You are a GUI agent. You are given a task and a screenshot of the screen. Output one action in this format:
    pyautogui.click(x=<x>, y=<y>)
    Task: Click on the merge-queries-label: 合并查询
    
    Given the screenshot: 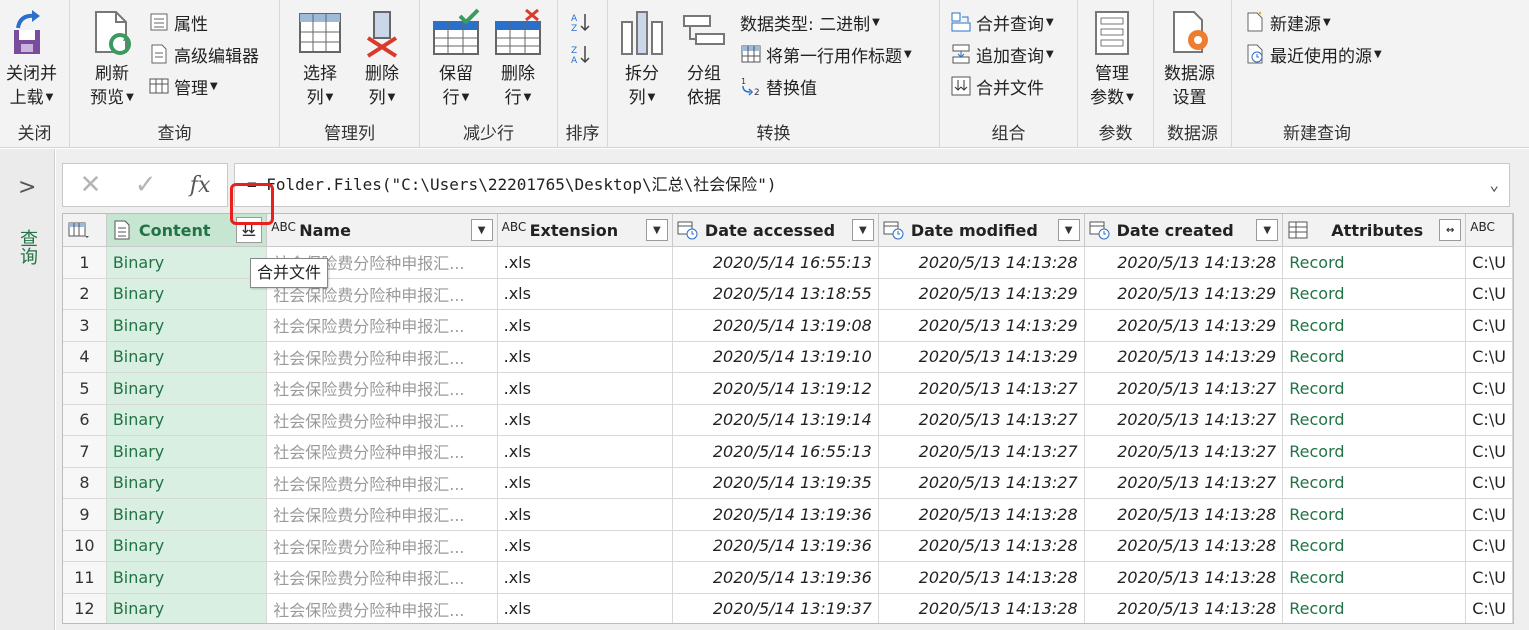 What is the action you would take?
    pyautogui.click(x=1010, y=24)
    